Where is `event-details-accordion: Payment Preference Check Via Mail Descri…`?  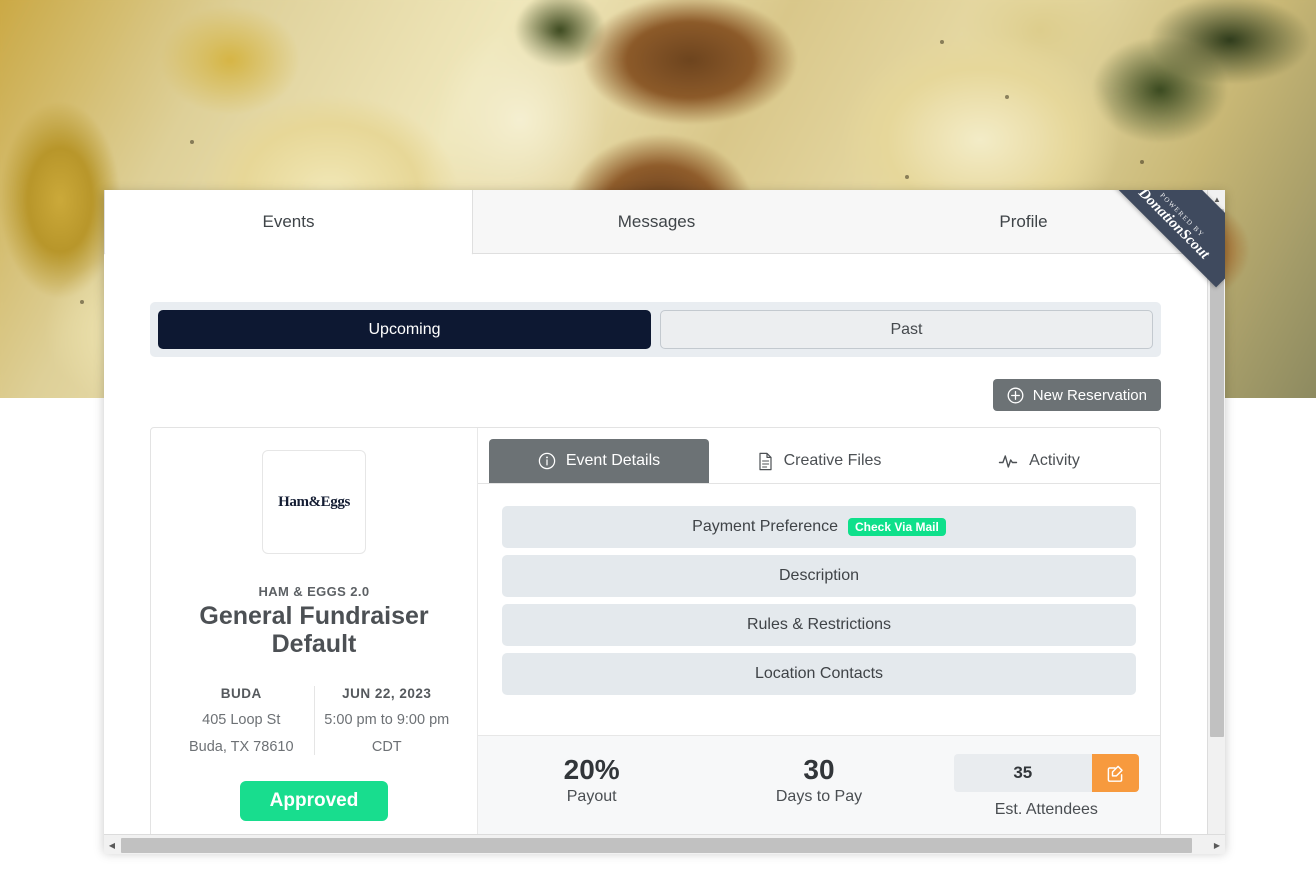
event-details-accordion: Payment Preference Check Via Mail Descri… is located at coordinates (819, 609).